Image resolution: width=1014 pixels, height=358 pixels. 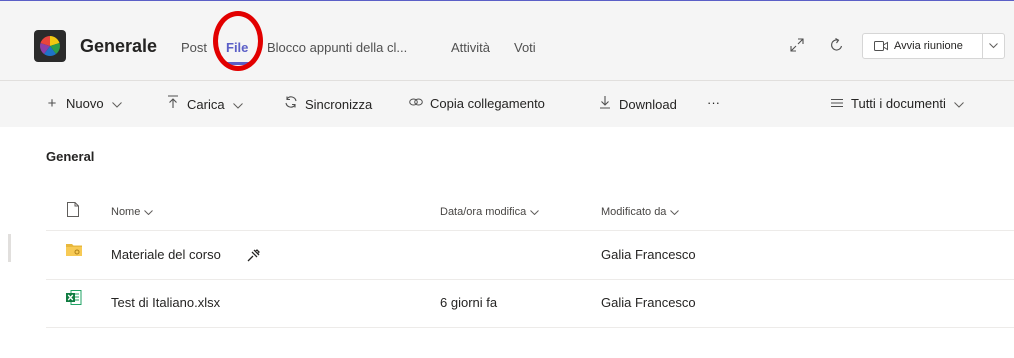 What do you see at coordinates (74, 300) in the screenshot?
I see `excel-file-icon` at bounding box center [74, 300].